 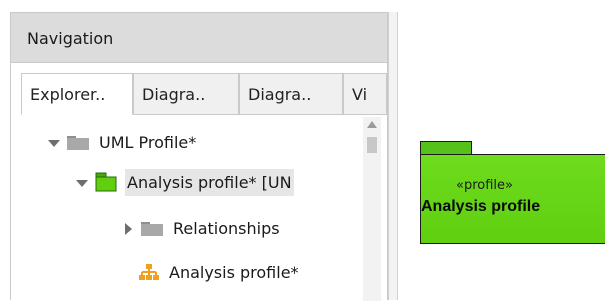 What do you see at coordinates (372, 124) in the screenshot?
I see `scroll-up-icon` at bounding box center [372, 124].